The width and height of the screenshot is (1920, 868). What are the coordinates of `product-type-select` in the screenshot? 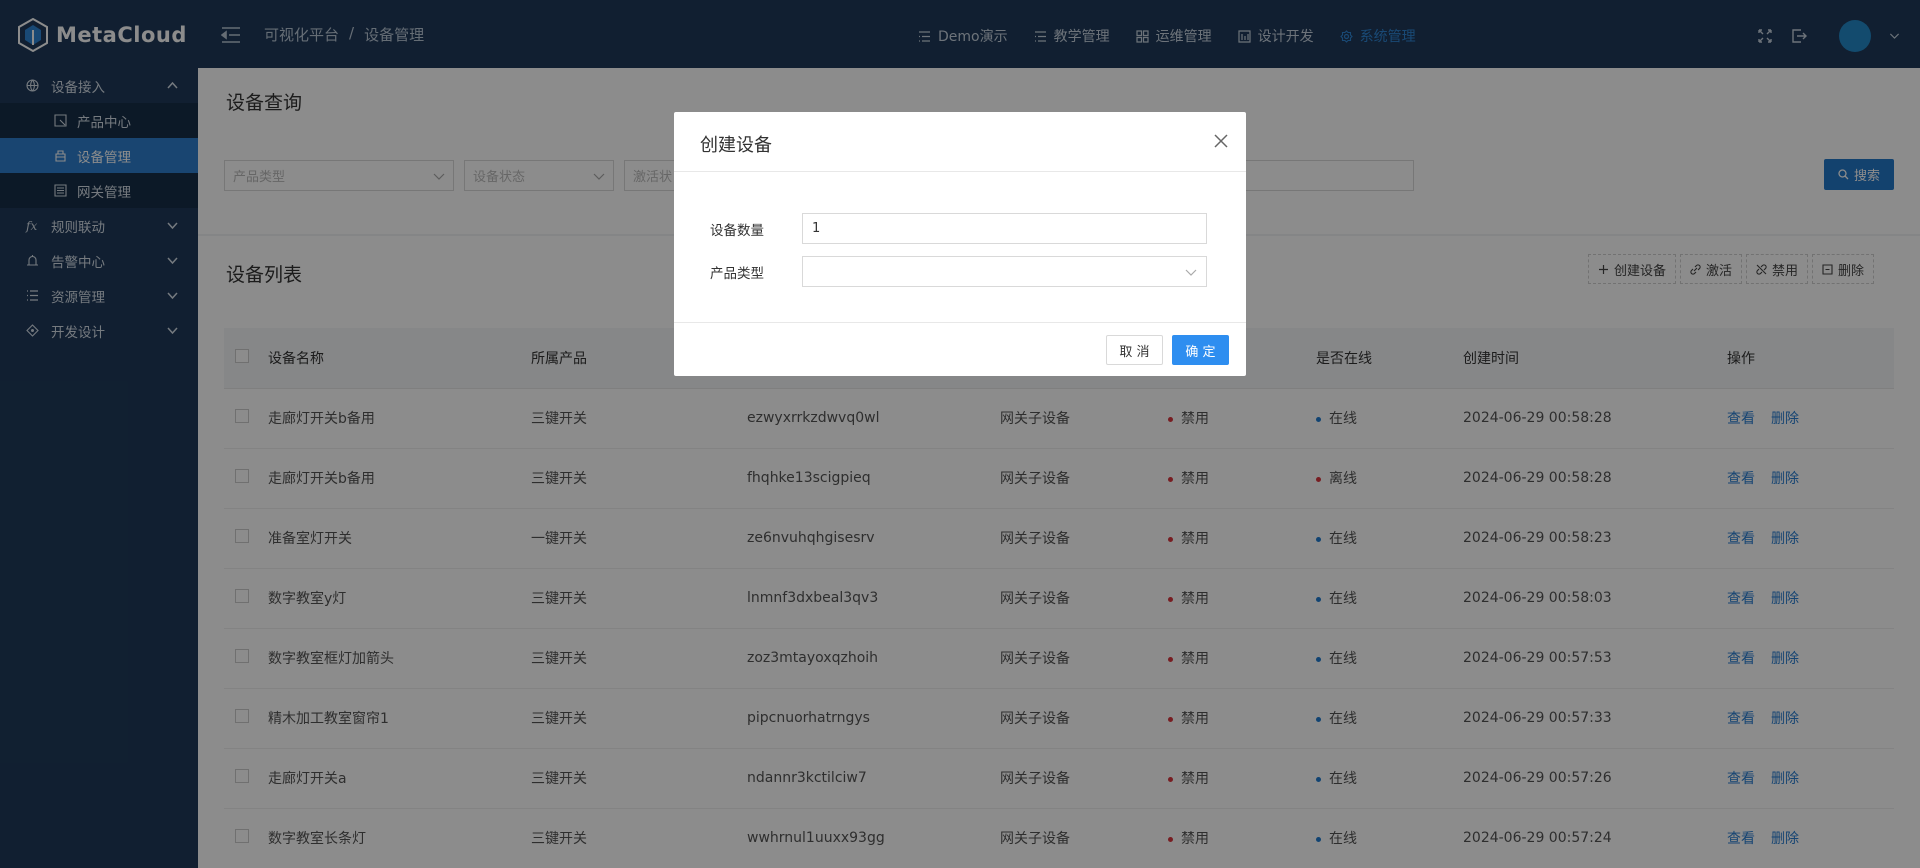 It's located at (1004, 271).